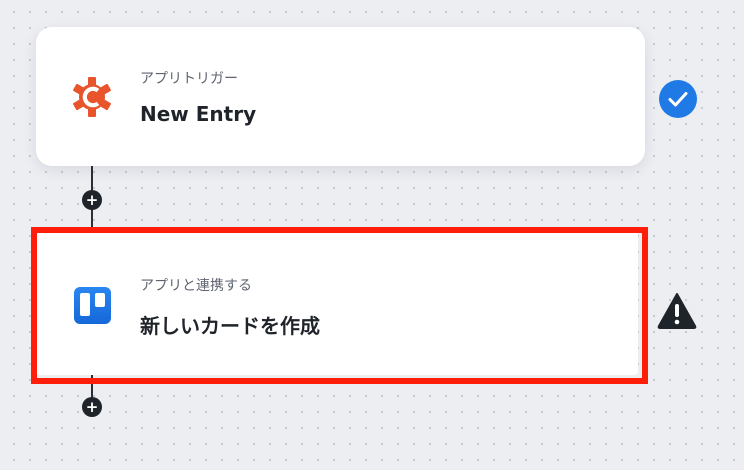 The height and width of the screenshot is (470, 744). I want to click on trello-board-icon, so click(92, 307).